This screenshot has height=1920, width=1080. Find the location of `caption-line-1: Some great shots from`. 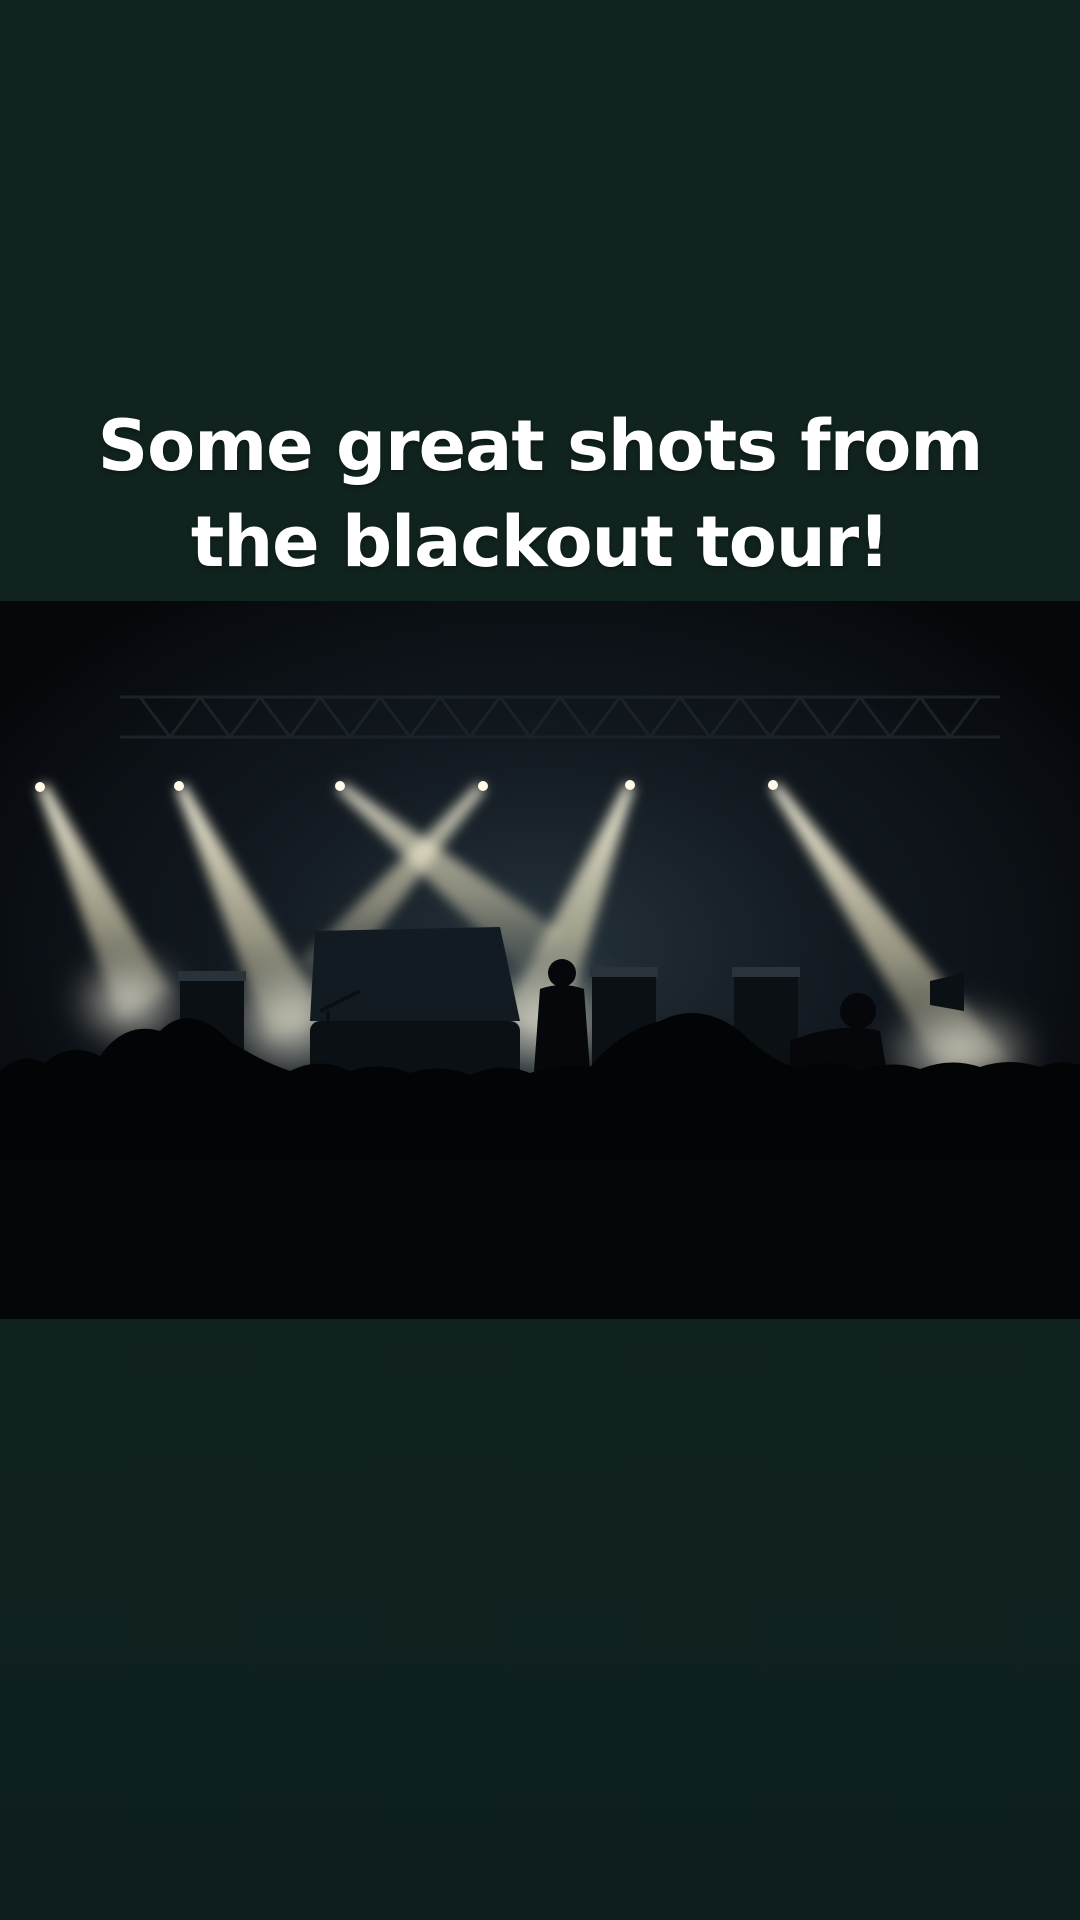

caption-line-1: Some great shots from is located at coordinates (540, 446).